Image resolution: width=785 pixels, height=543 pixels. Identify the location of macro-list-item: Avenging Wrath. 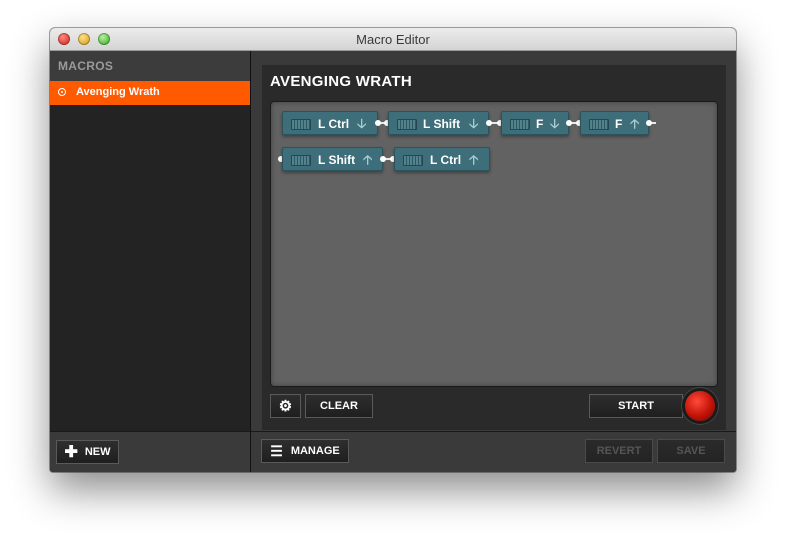
(150, 93).